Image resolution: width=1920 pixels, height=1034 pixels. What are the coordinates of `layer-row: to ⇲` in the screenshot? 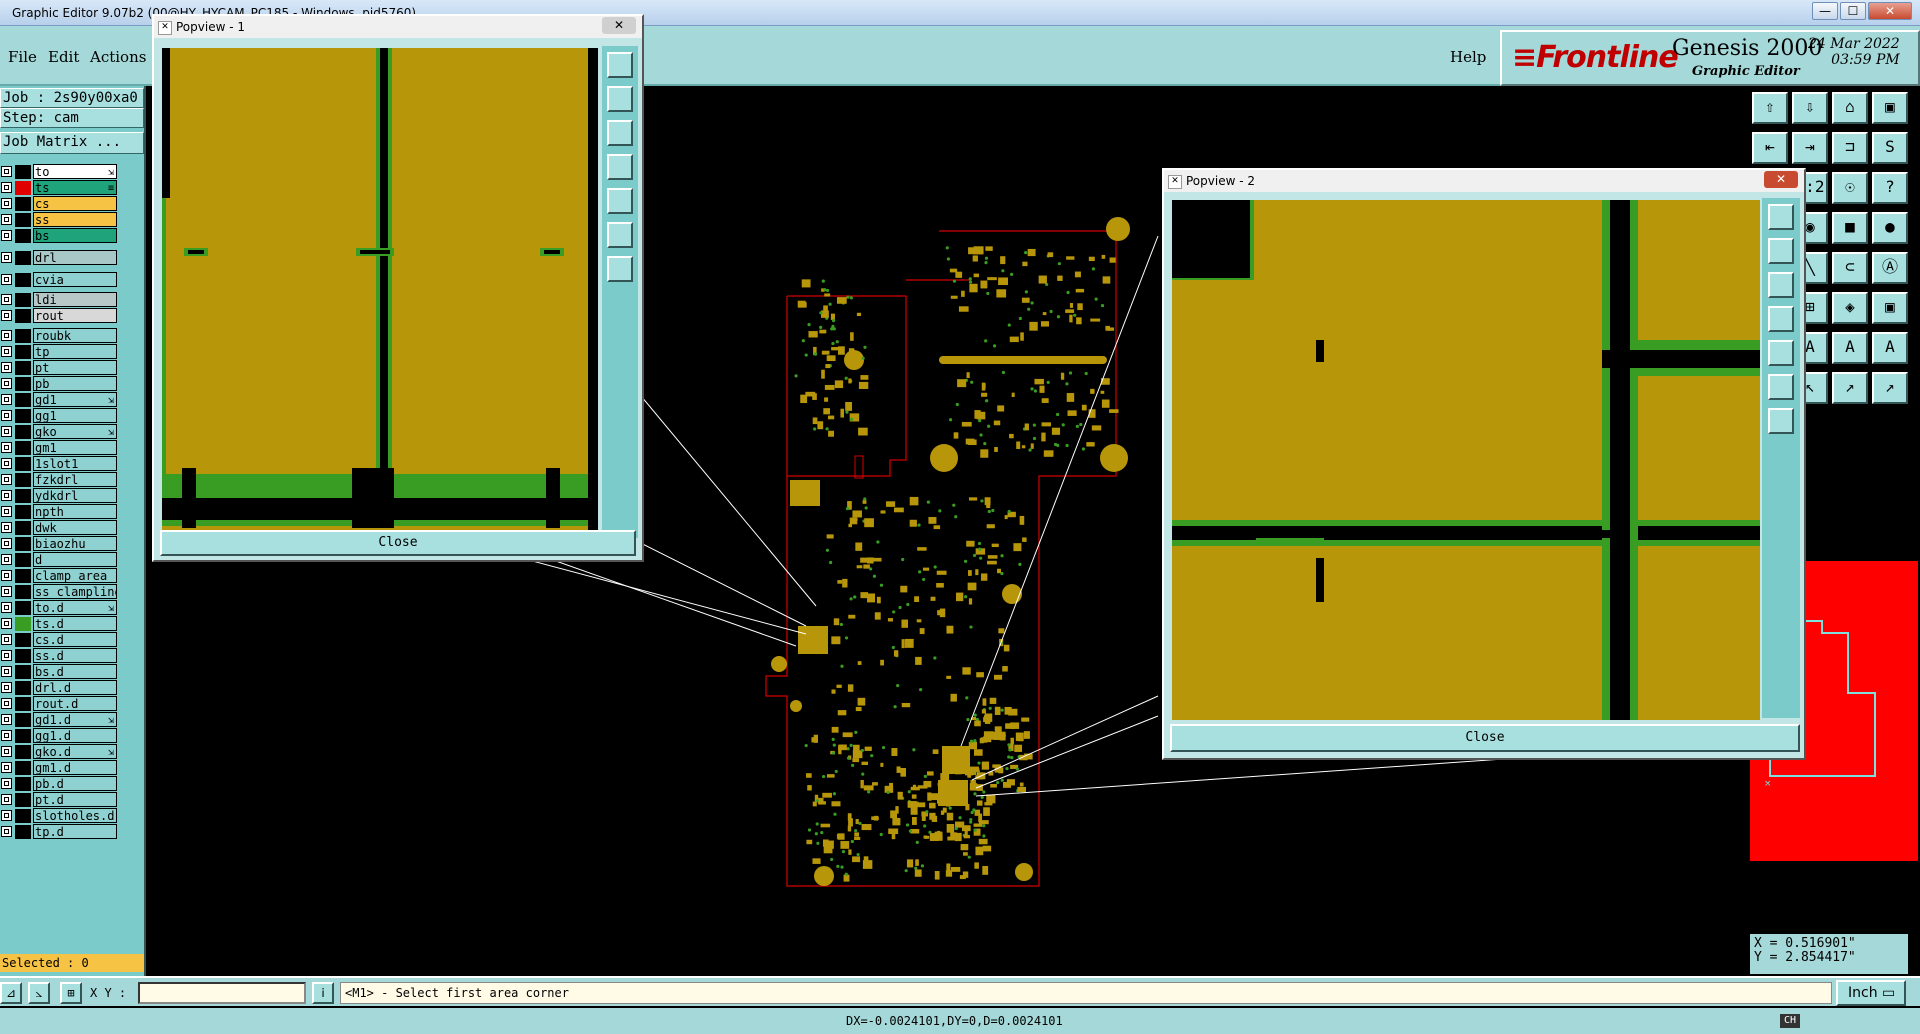 It's located at (59, 171).